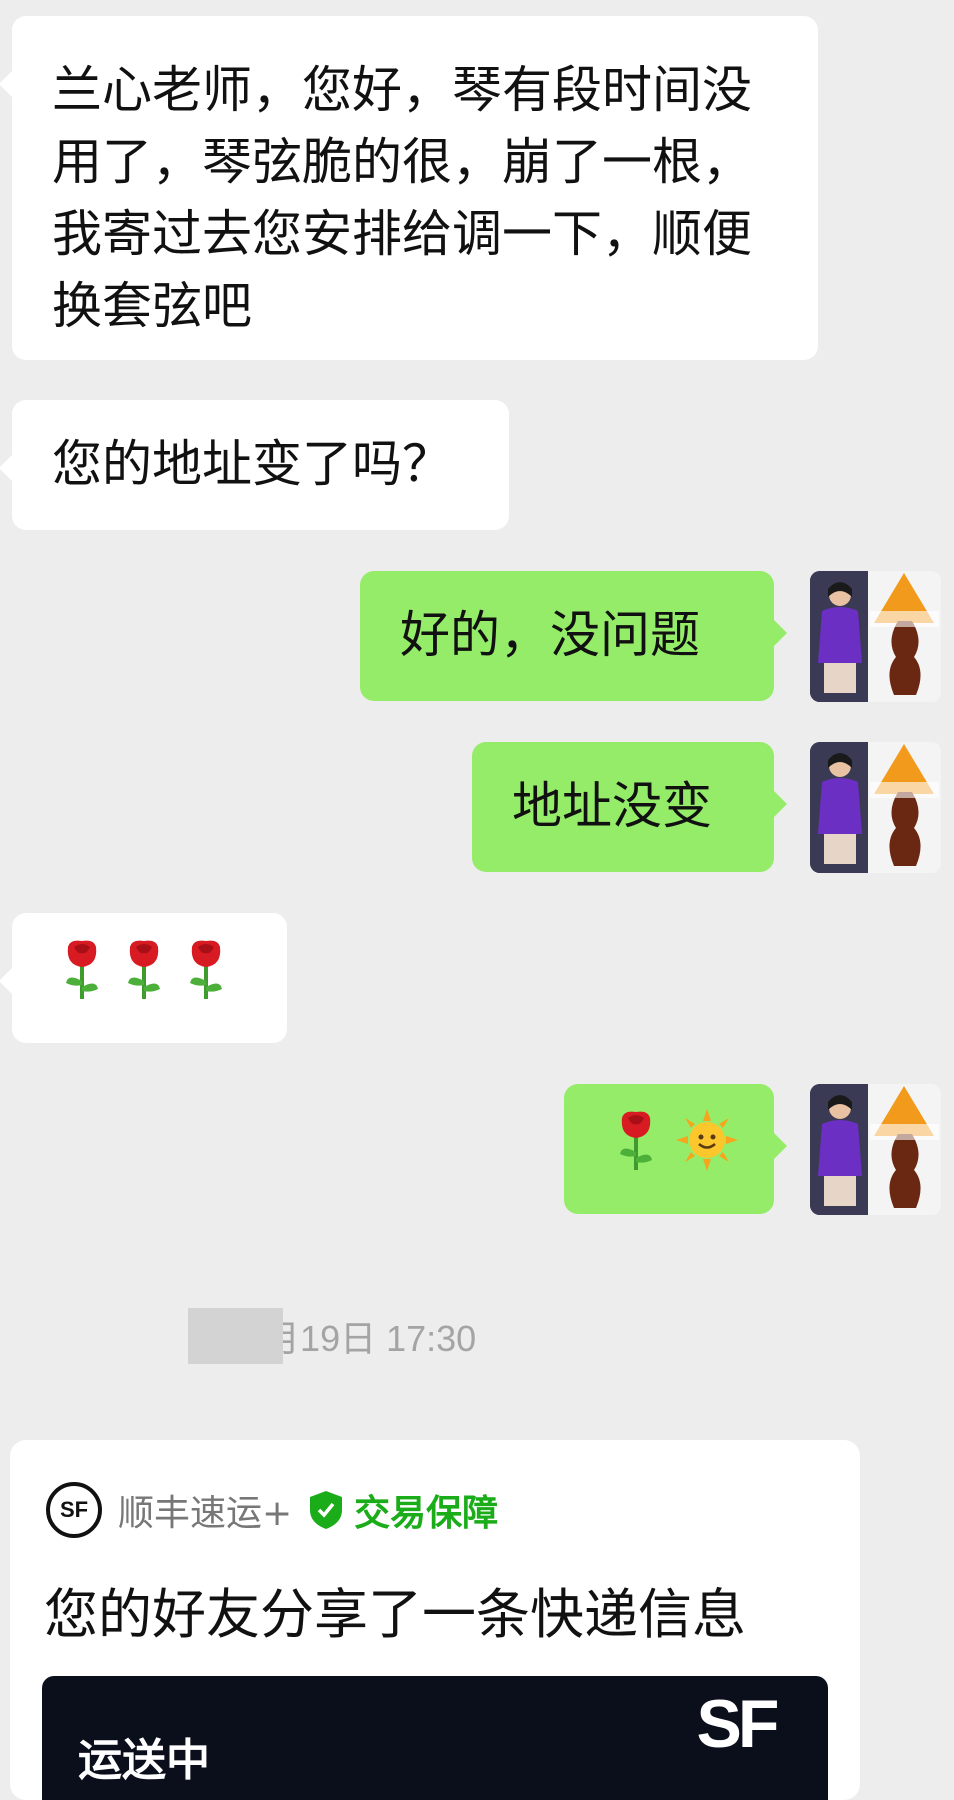 The width and height of the screenshot is (954, 1800). What do you see at coordinates (707, 1149) in the screenshot?
I see `sun-with-face-icon` at bounding box center [707, 1149].